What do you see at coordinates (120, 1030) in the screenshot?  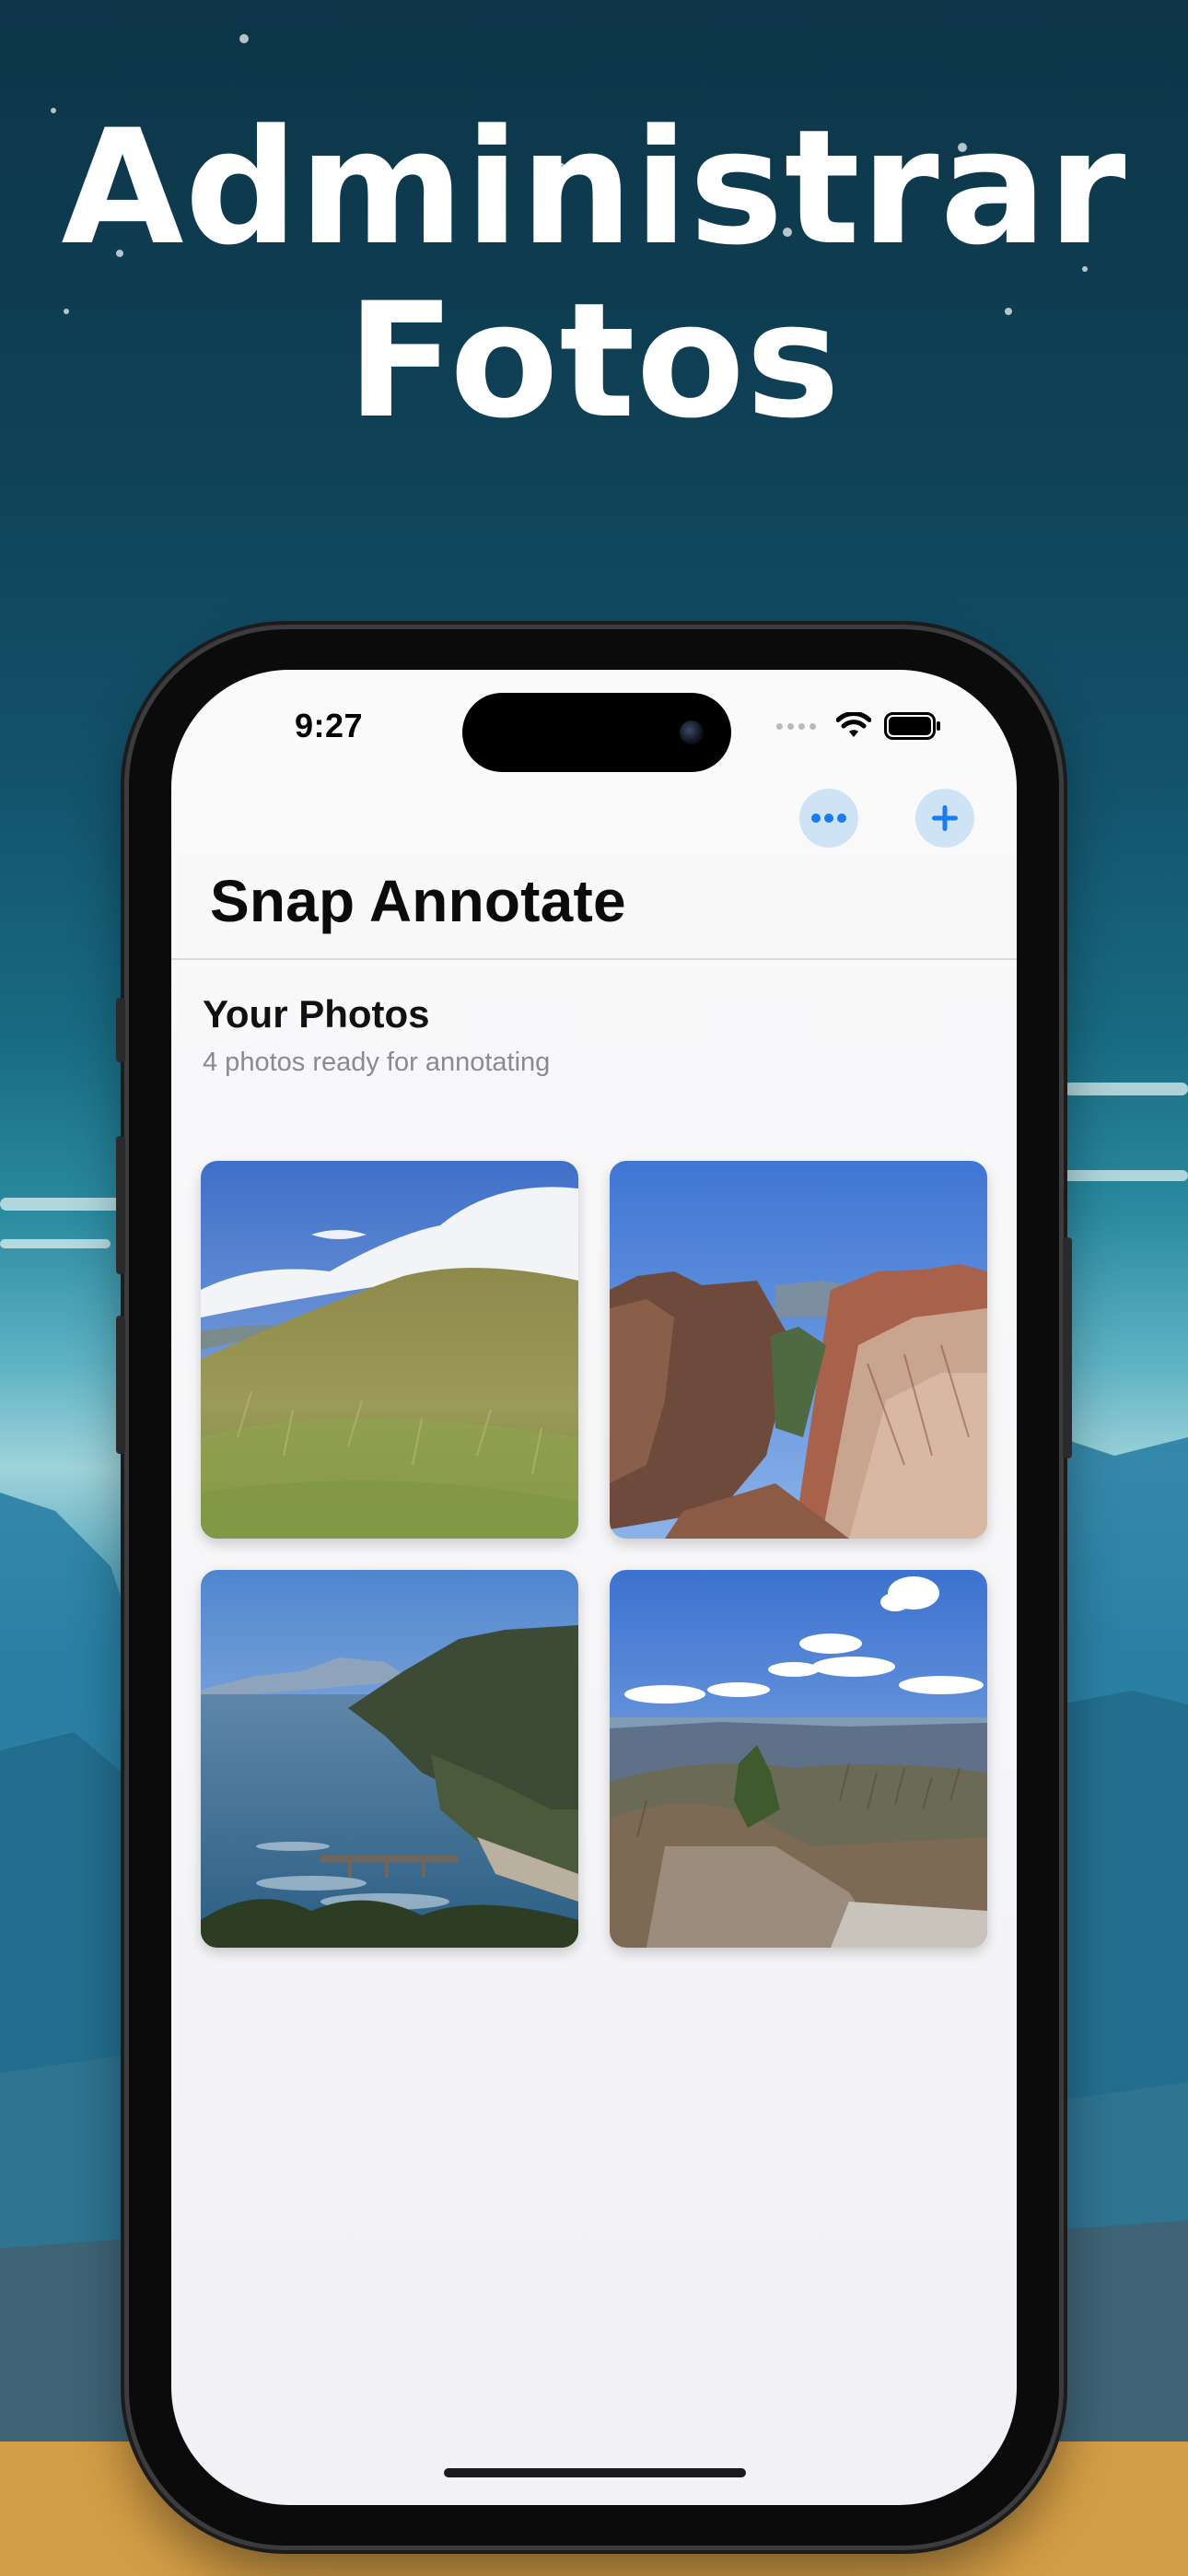 I see `phone-action-button` at bounding box center [120, 1030].